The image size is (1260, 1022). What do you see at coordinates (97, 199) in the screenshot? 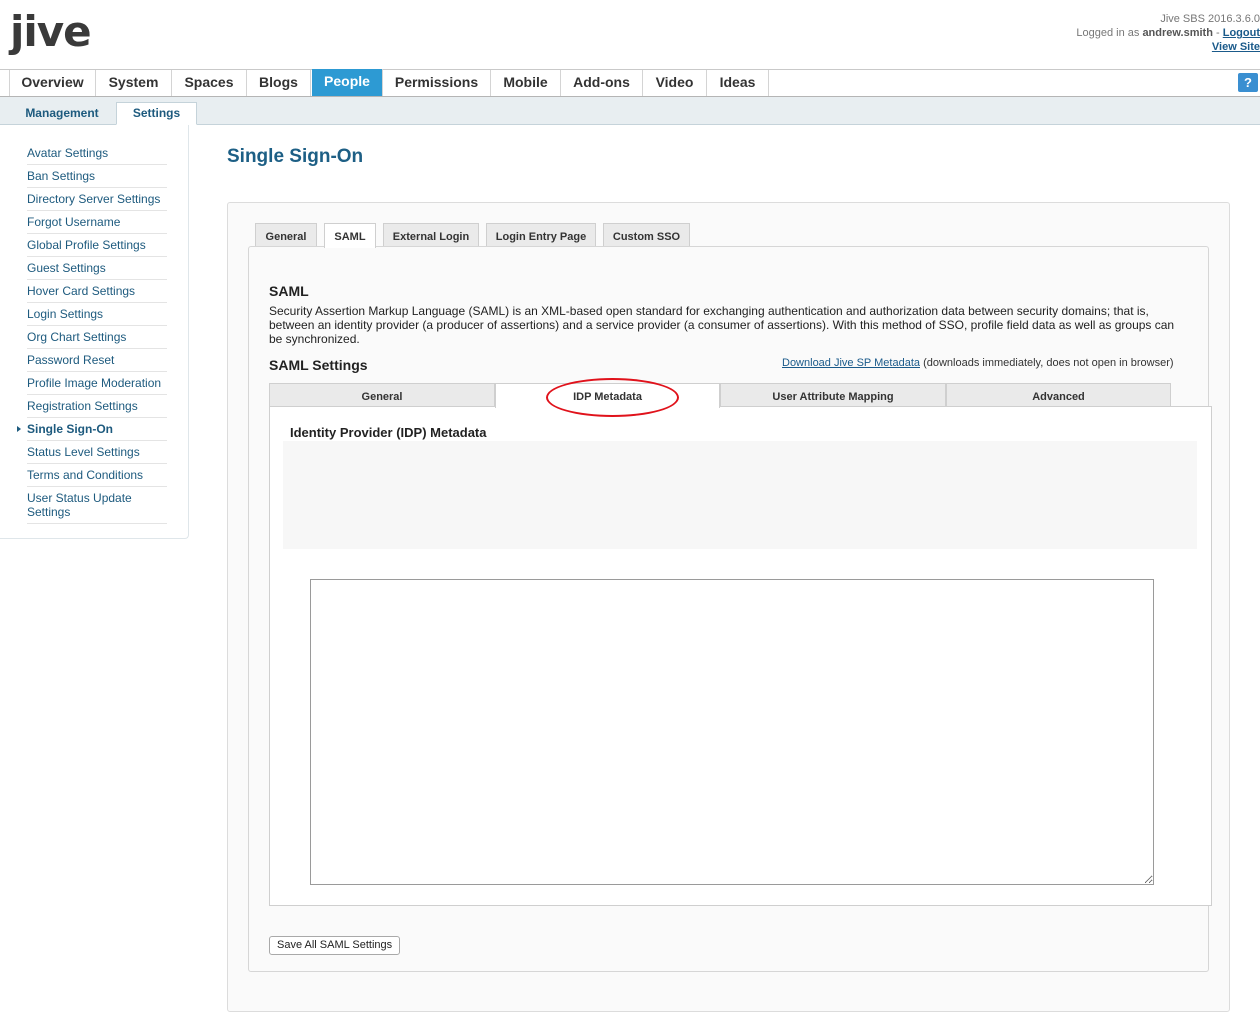
I see `sidebar-item-directory-server-settings: Directory Server Settings` at bounding box center [97, 199].